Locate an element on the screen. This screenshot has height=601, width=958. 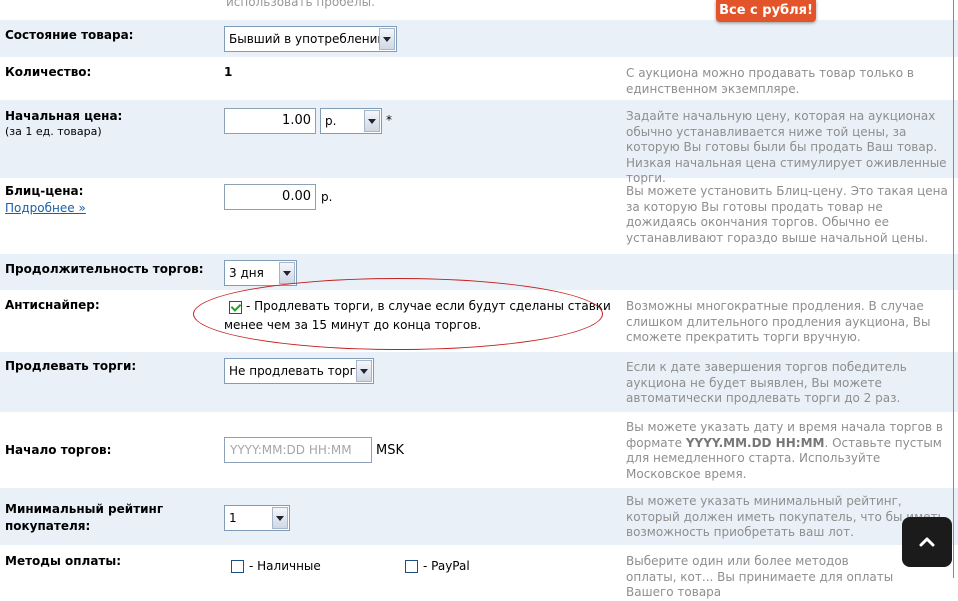
quantity-value: 1 is located at coordinates (228, 72).